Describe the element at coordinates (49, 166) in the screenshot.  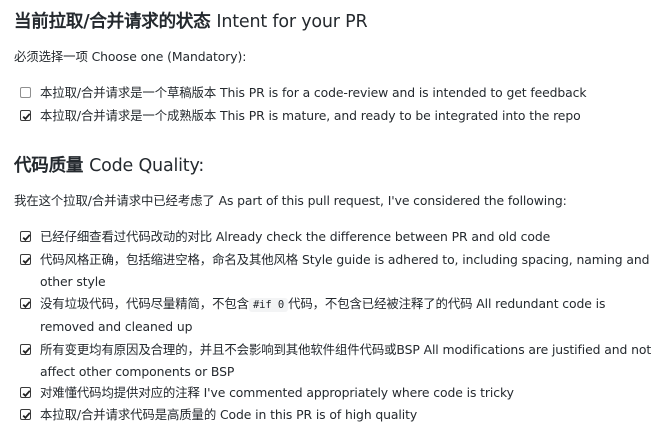
I see `quality-heading-zh: 代码质量` at that location.